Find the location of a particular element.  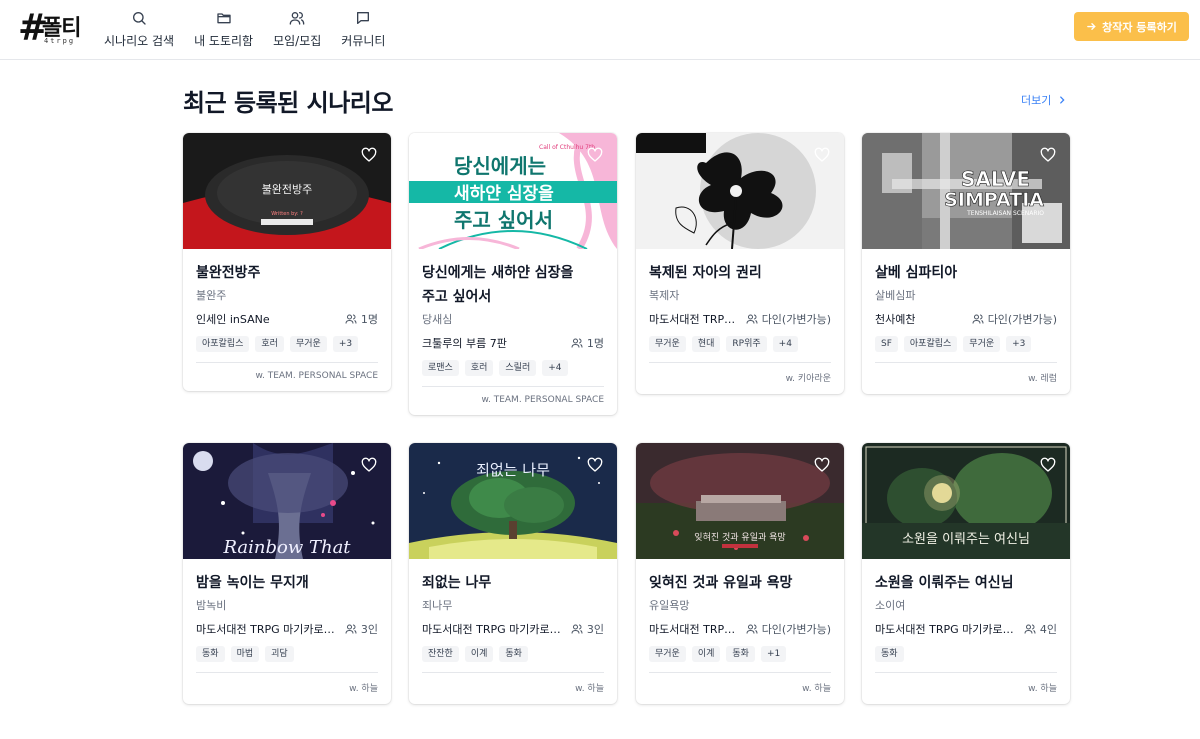

thumb-title-2: SIMPATIA is located at coordinates (994, 200).